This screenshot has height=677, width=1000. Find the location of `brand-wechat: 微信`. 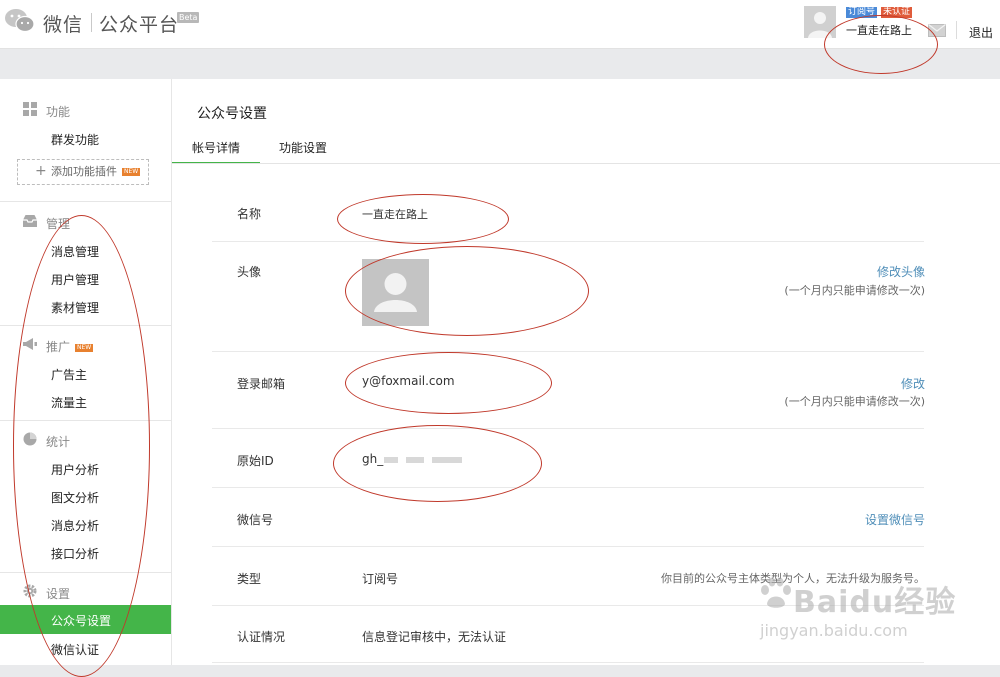

brand-wechat: 微信 is located at coordinates (63, 23).